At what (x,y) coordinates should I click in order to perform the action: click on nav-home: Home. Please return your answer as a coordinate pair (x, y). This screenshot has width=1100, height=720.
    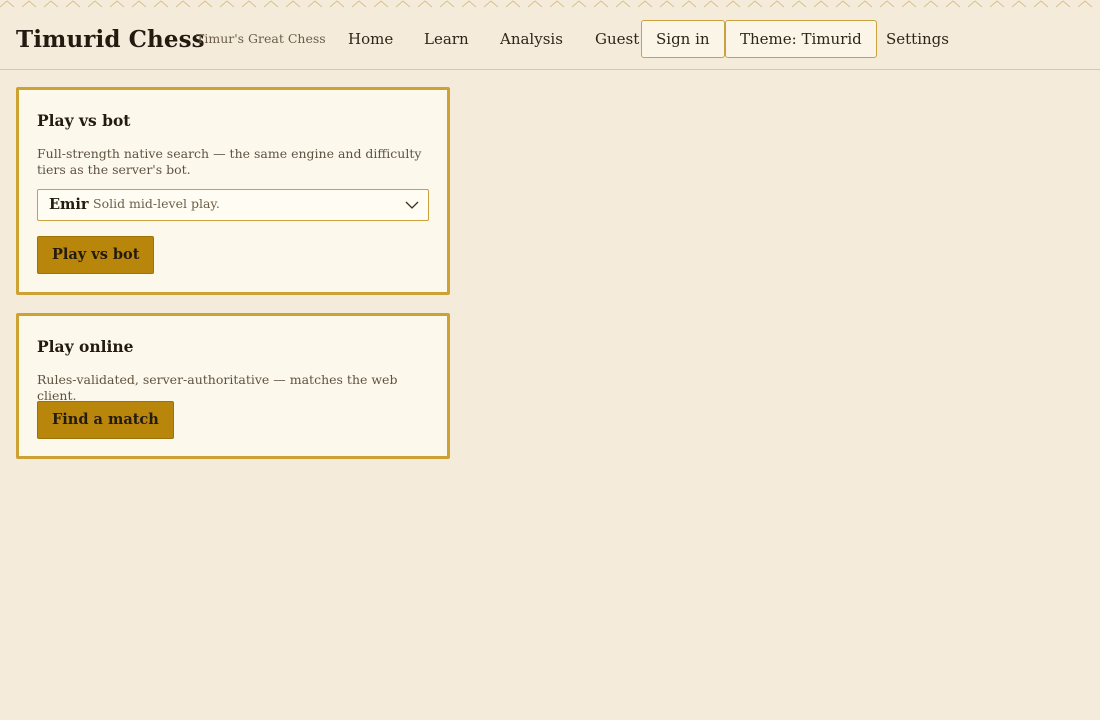
    Looking at the image, I should click on (370, 39).